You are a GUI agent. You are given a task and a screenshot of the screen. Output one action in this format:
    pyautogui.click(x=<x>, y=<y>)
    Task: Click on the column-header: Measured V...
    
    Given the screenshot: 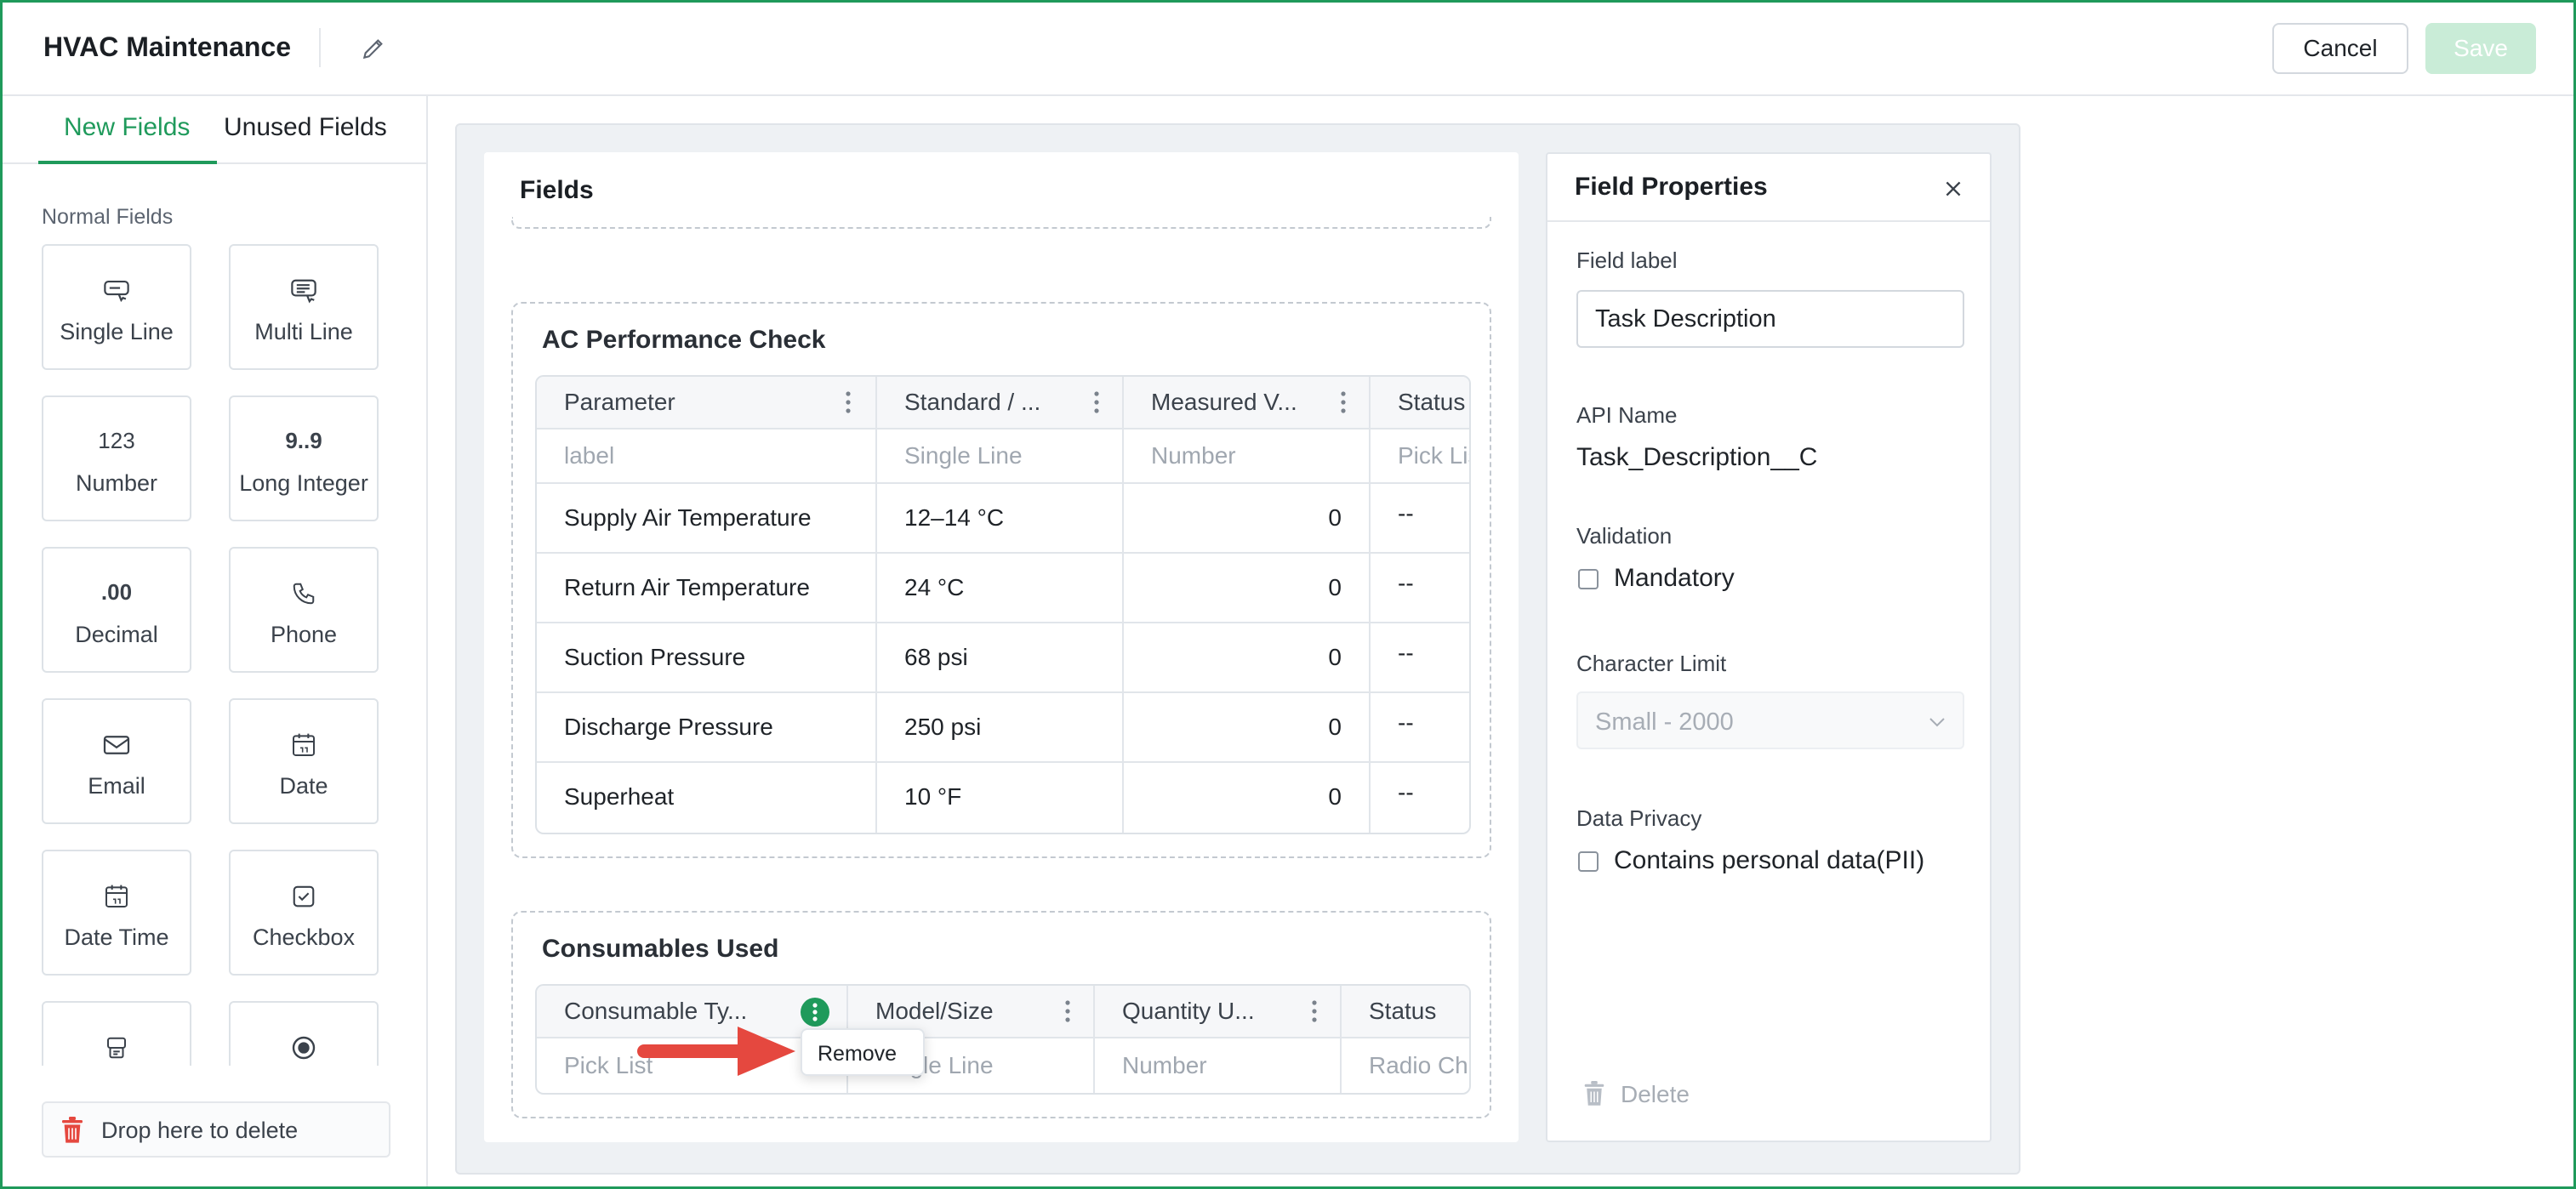 What is the action you would take?
    pyautogui.click(x=1247, y=403)
    